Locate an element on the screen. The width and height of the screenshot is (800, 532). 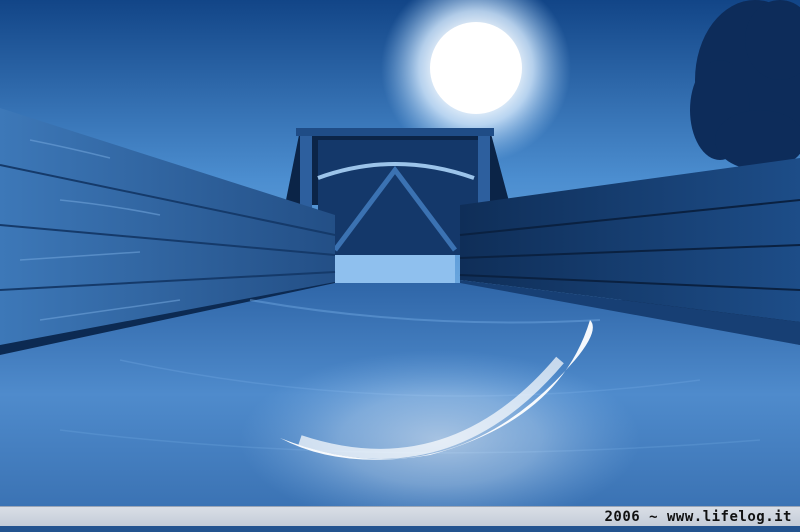
caption-bar: 2006 ~ www.lifelog.it is located at coordinates (400, 516).